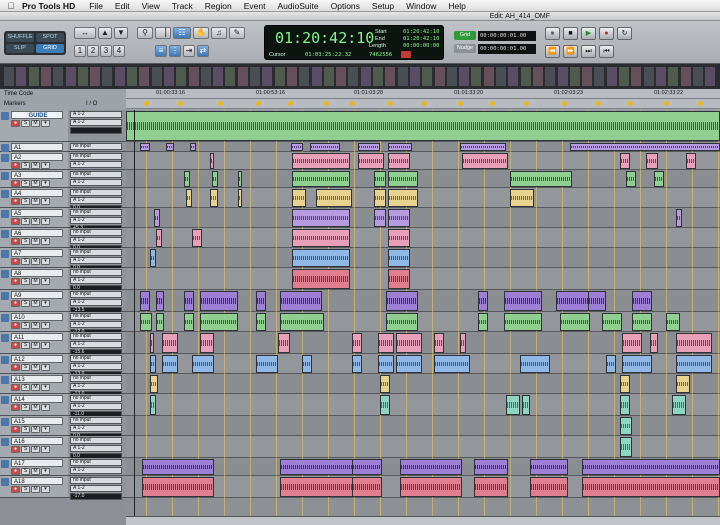  I want to click on track-name: A3, so click(37, 175).